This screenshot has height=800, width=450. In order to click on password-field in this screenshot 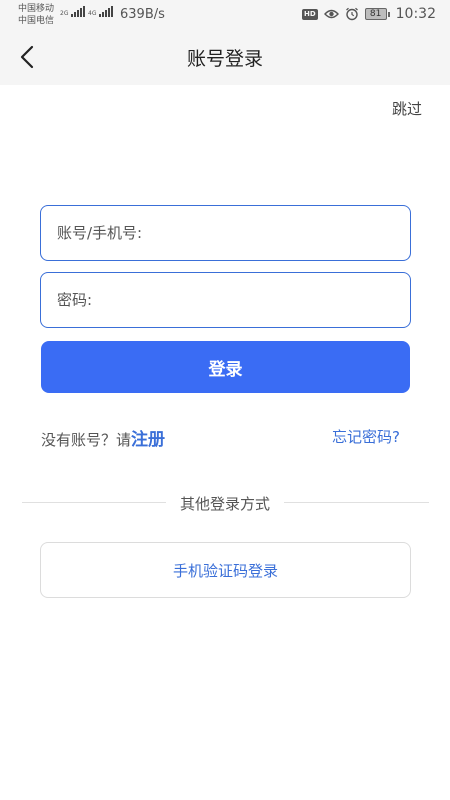, I will do `click(225, 300)`.